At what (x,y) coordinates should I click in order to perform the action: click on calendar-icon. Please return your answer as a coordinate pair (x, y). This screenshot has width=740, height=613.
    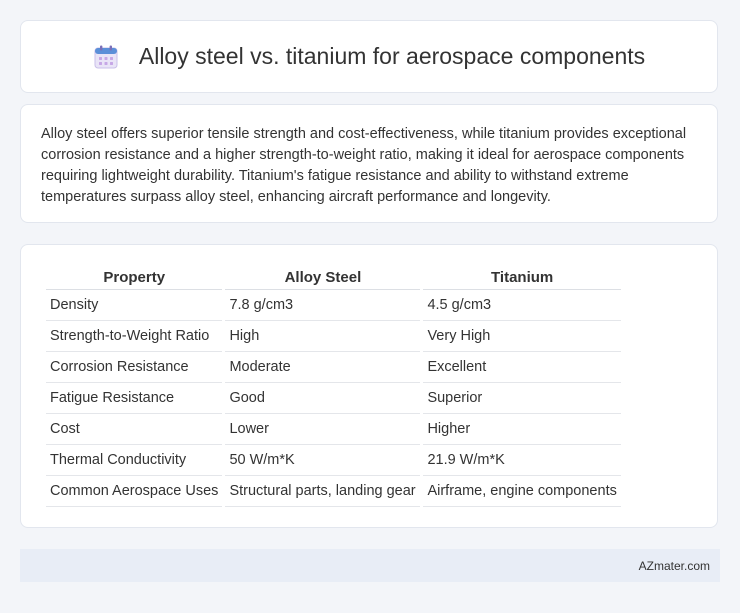
    Looking at the image, I should click on (106, 57).